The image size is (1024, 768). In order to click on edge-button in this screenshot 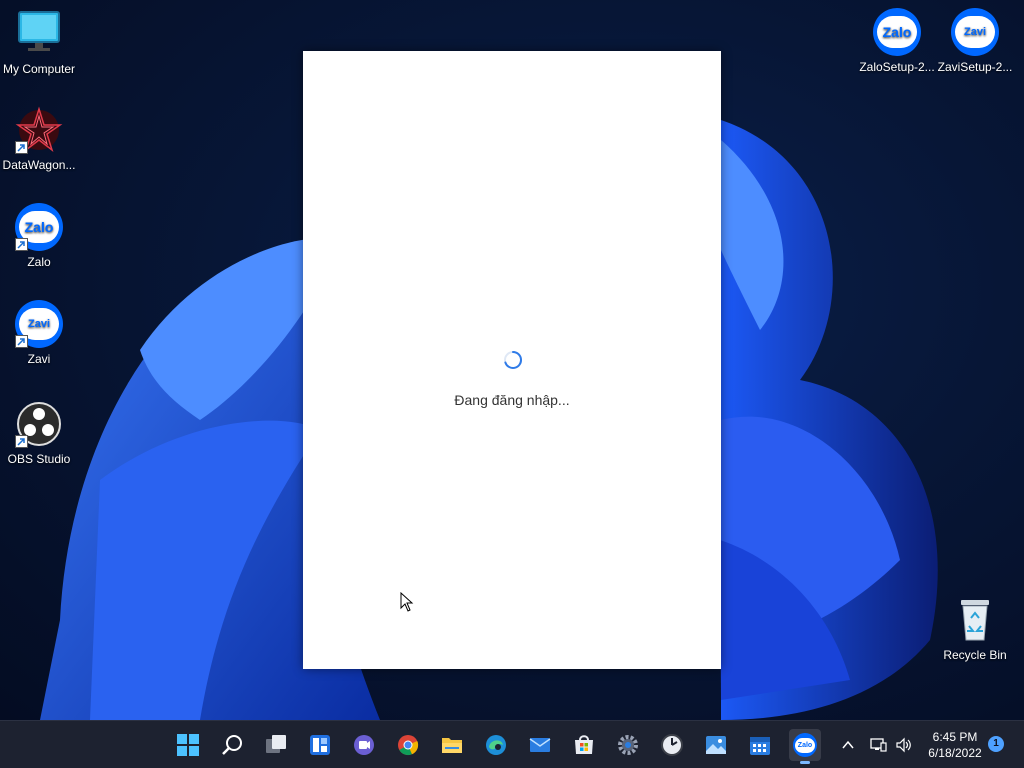, I will do `click(496, 745)`.